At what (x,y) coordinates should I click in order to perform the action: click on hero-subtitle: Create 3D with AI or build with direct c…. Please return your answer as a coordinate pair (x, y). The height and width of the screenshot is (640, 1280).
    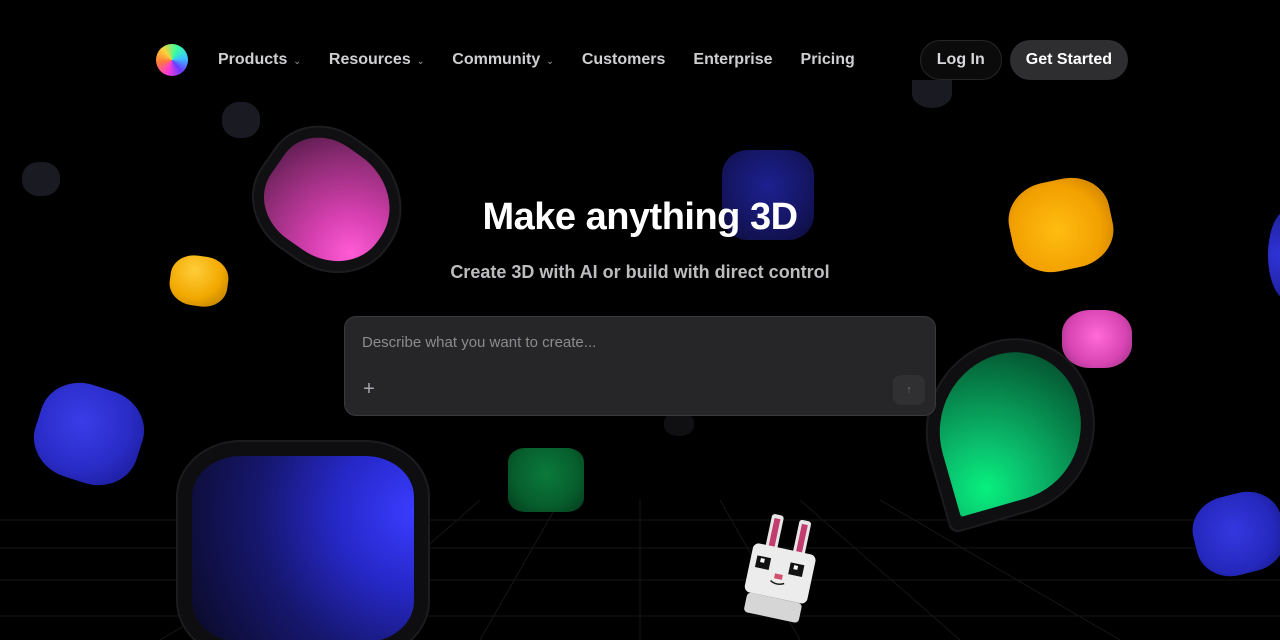
    Looking at the image, I should click on (640, 272).